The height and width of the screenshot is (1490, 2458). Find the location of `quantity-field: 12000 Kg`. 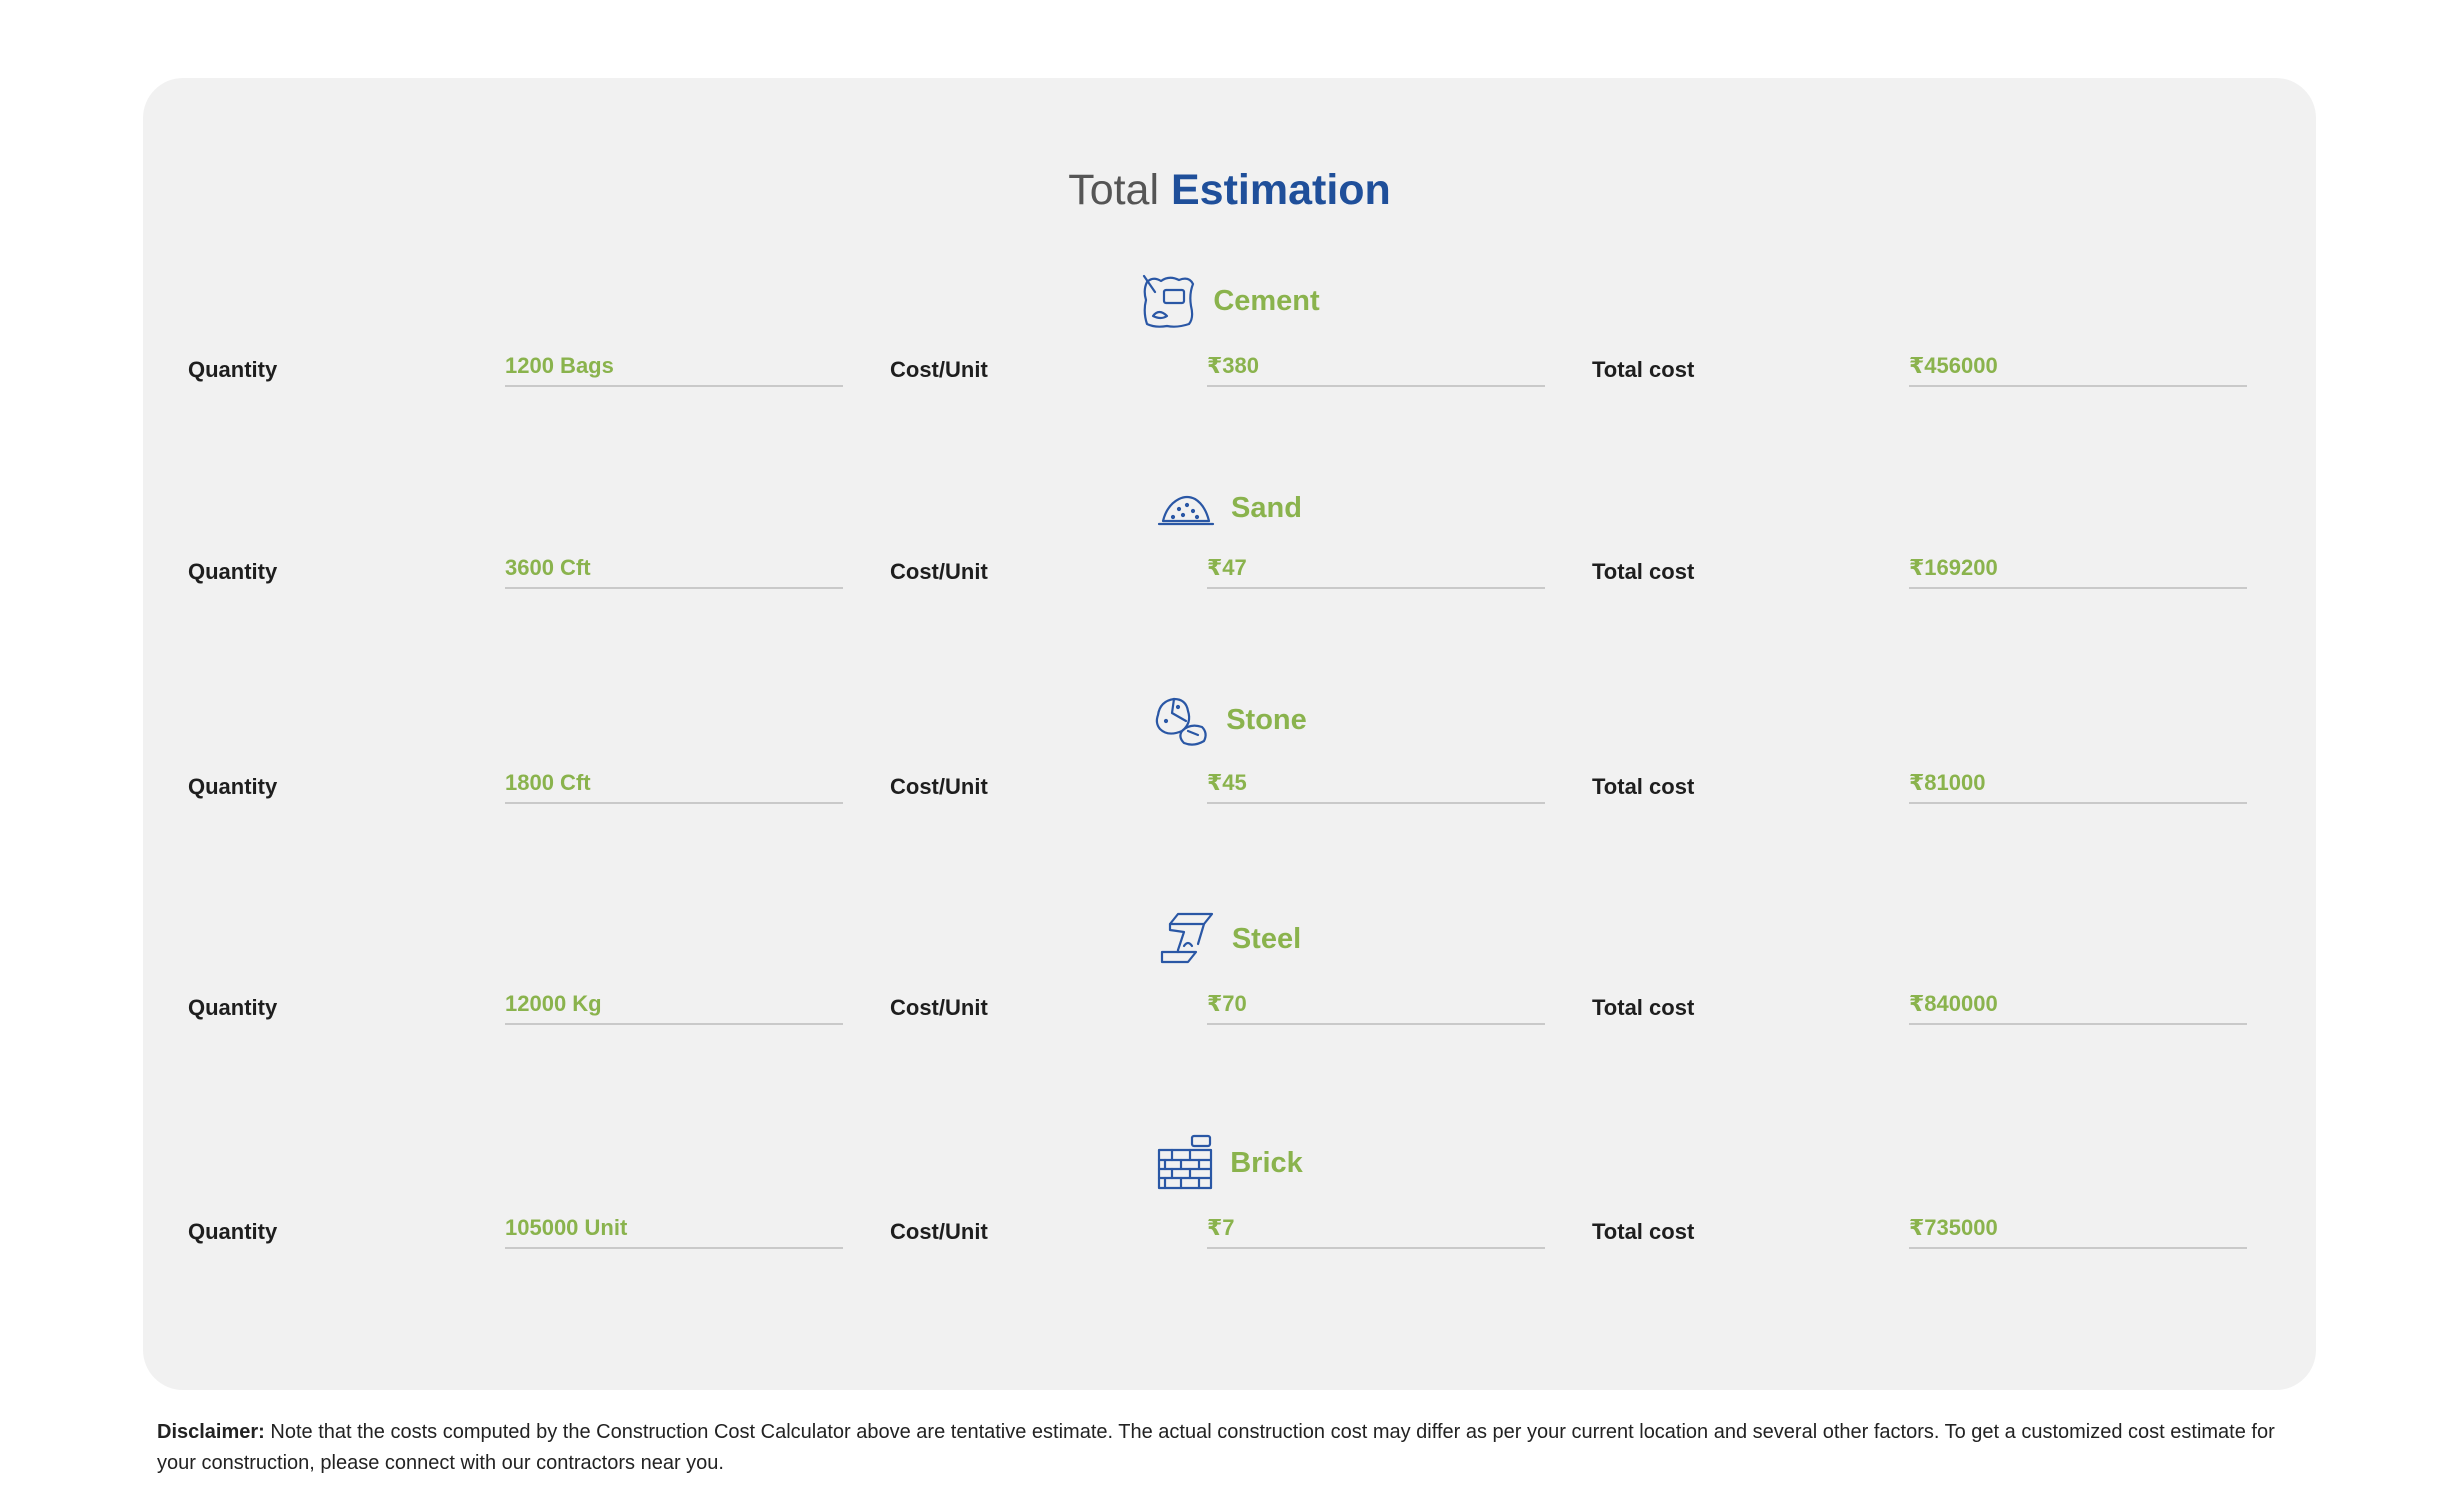

quantity-field: 12000 Kg is located at coordinates (674, 1007).